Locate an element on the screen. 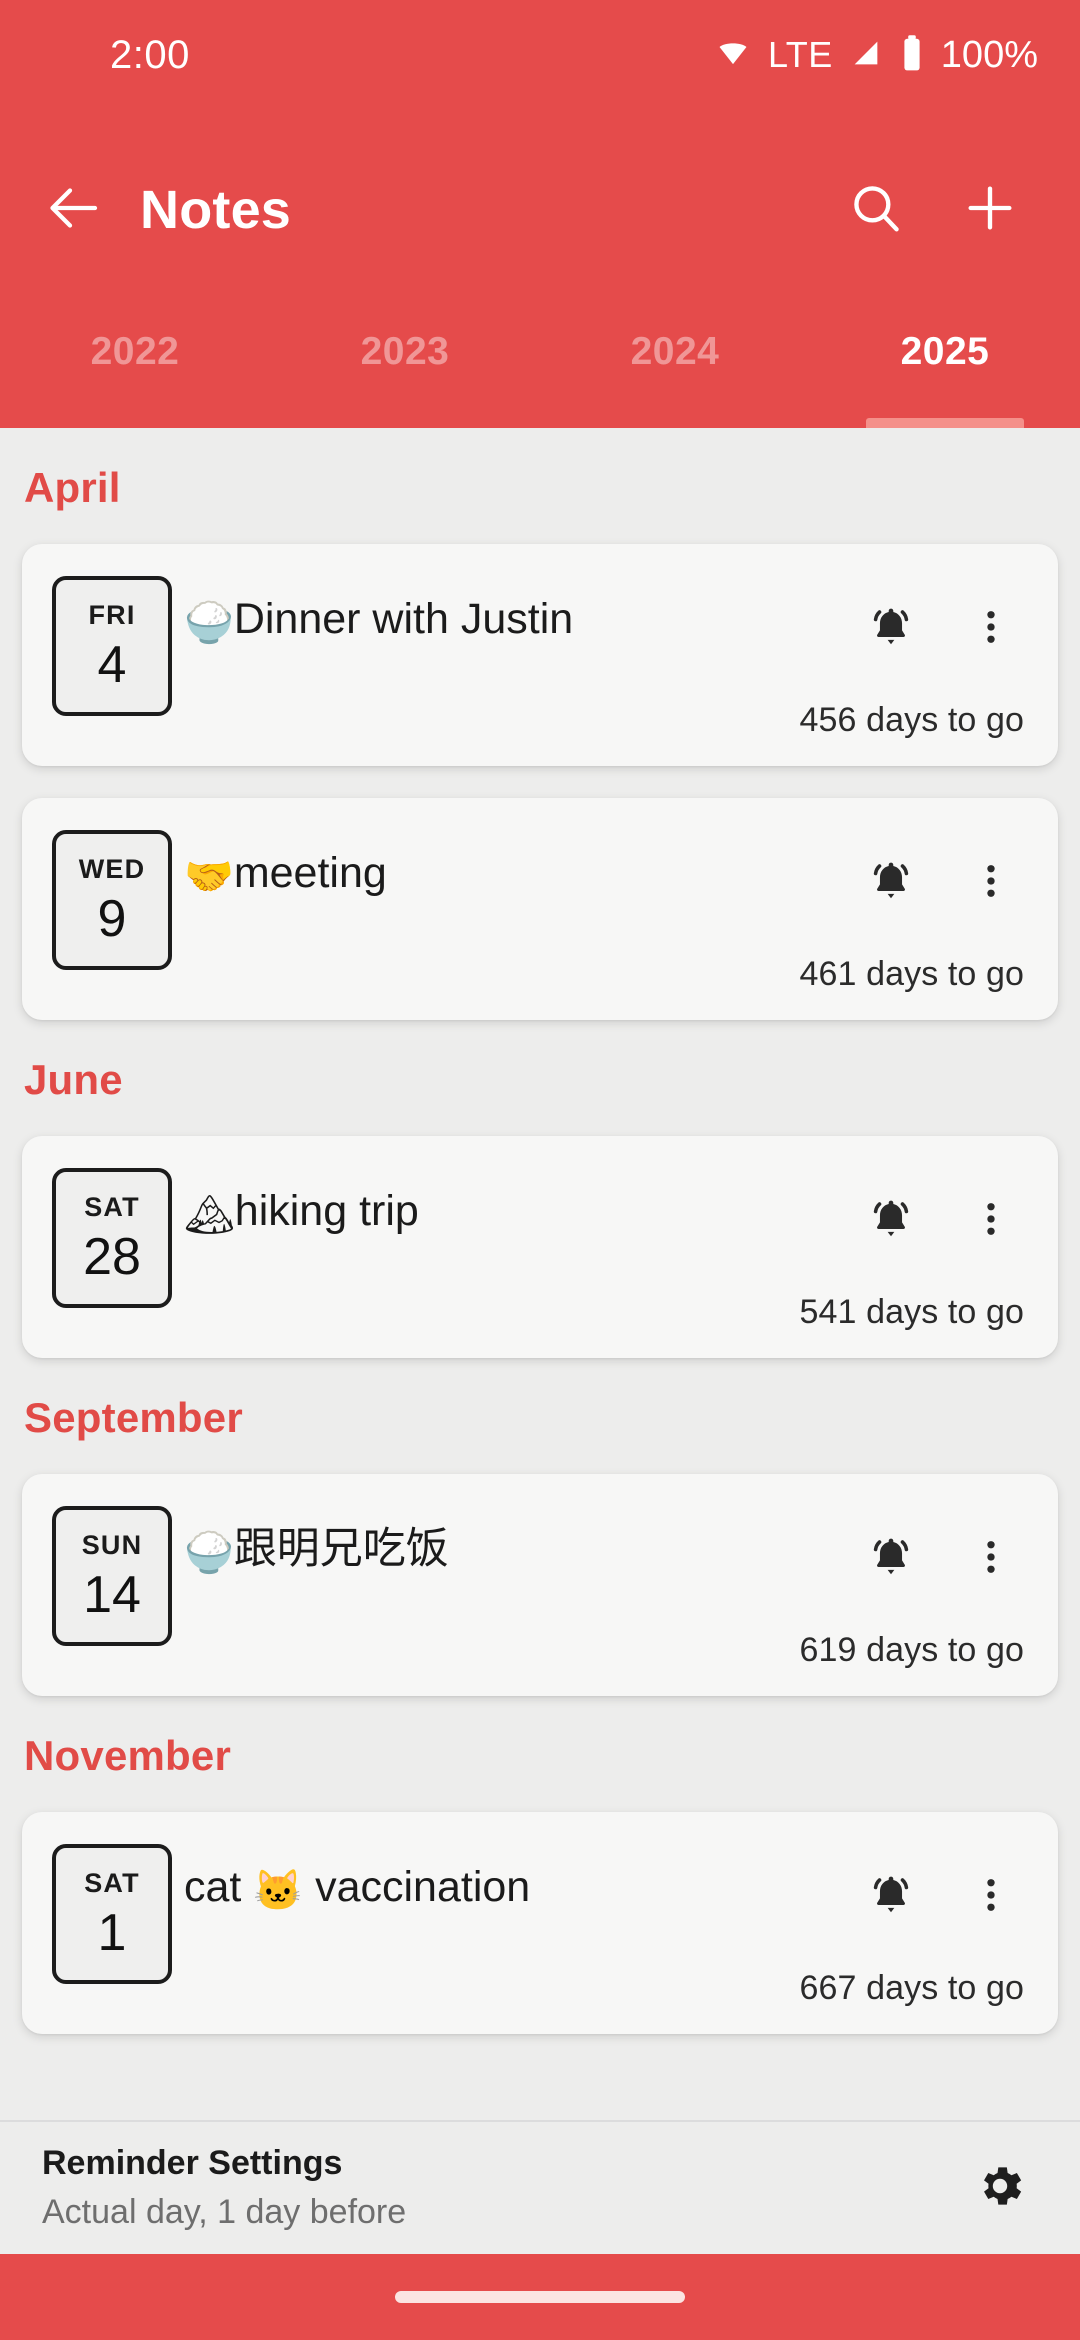 The width and height of the screenshot is (1080, 2340). add-note-button is located at coordinates (990, 210).